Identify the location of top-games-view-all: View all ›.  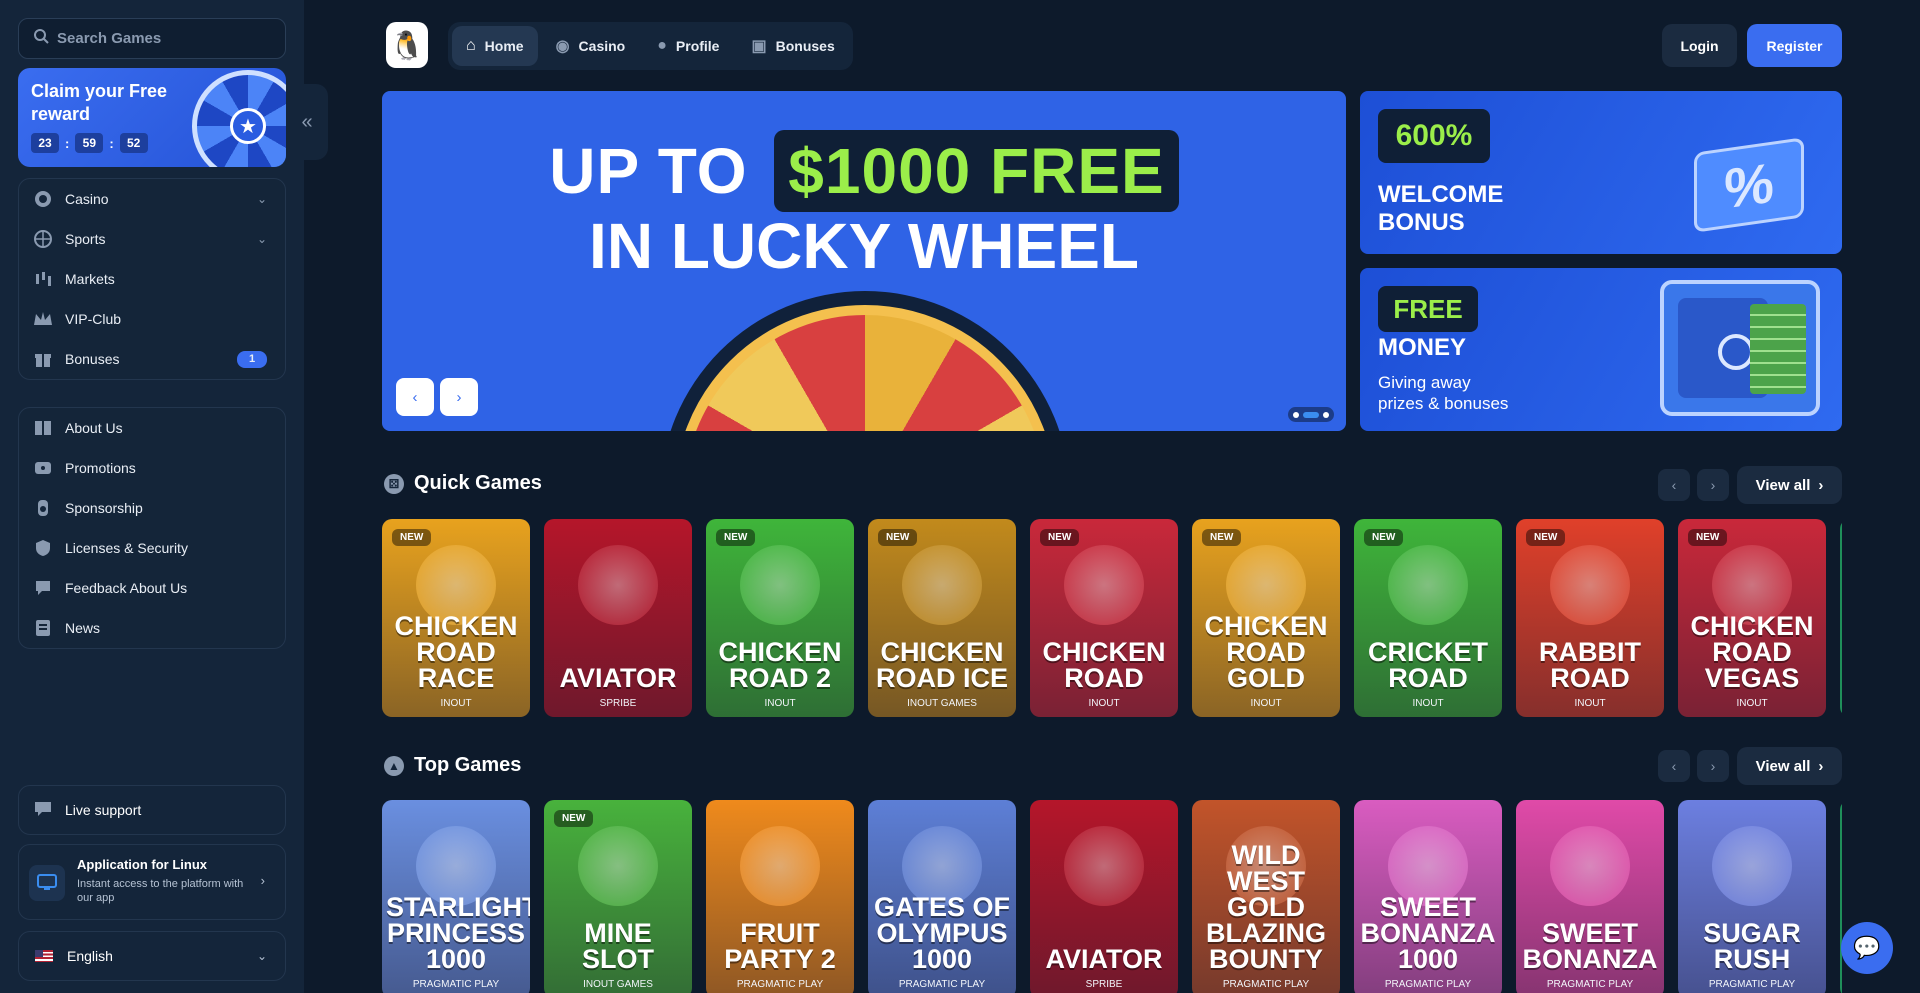
(1789, 766).